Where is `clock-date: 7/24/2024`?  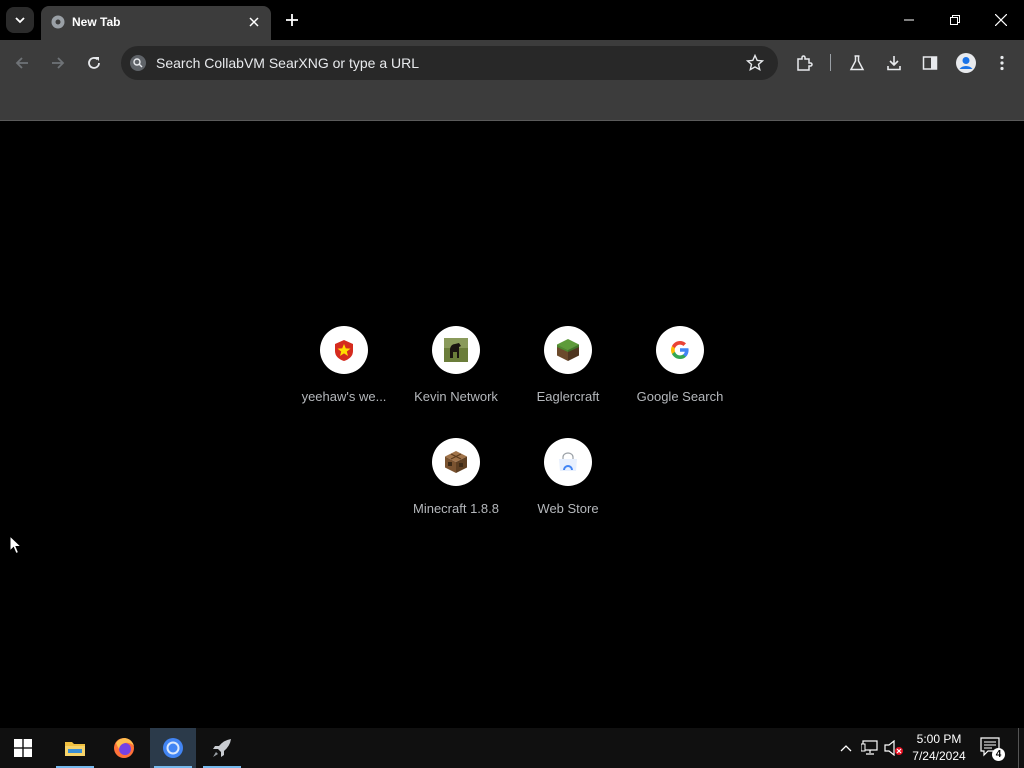
clock-date: 7/24/2024 is located at coordinates (939, 756).